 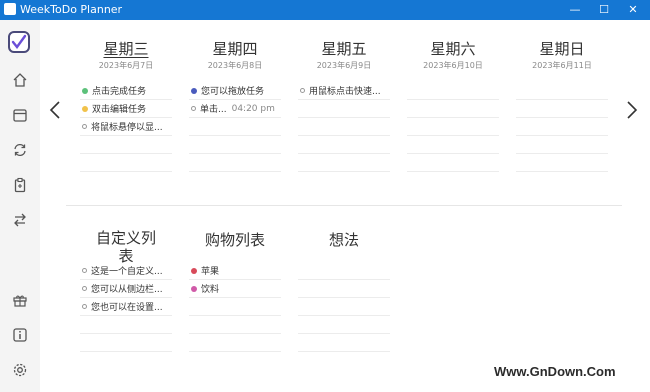 I want to click on column-date: 2023年6月8日, so click(x=235, y=65).